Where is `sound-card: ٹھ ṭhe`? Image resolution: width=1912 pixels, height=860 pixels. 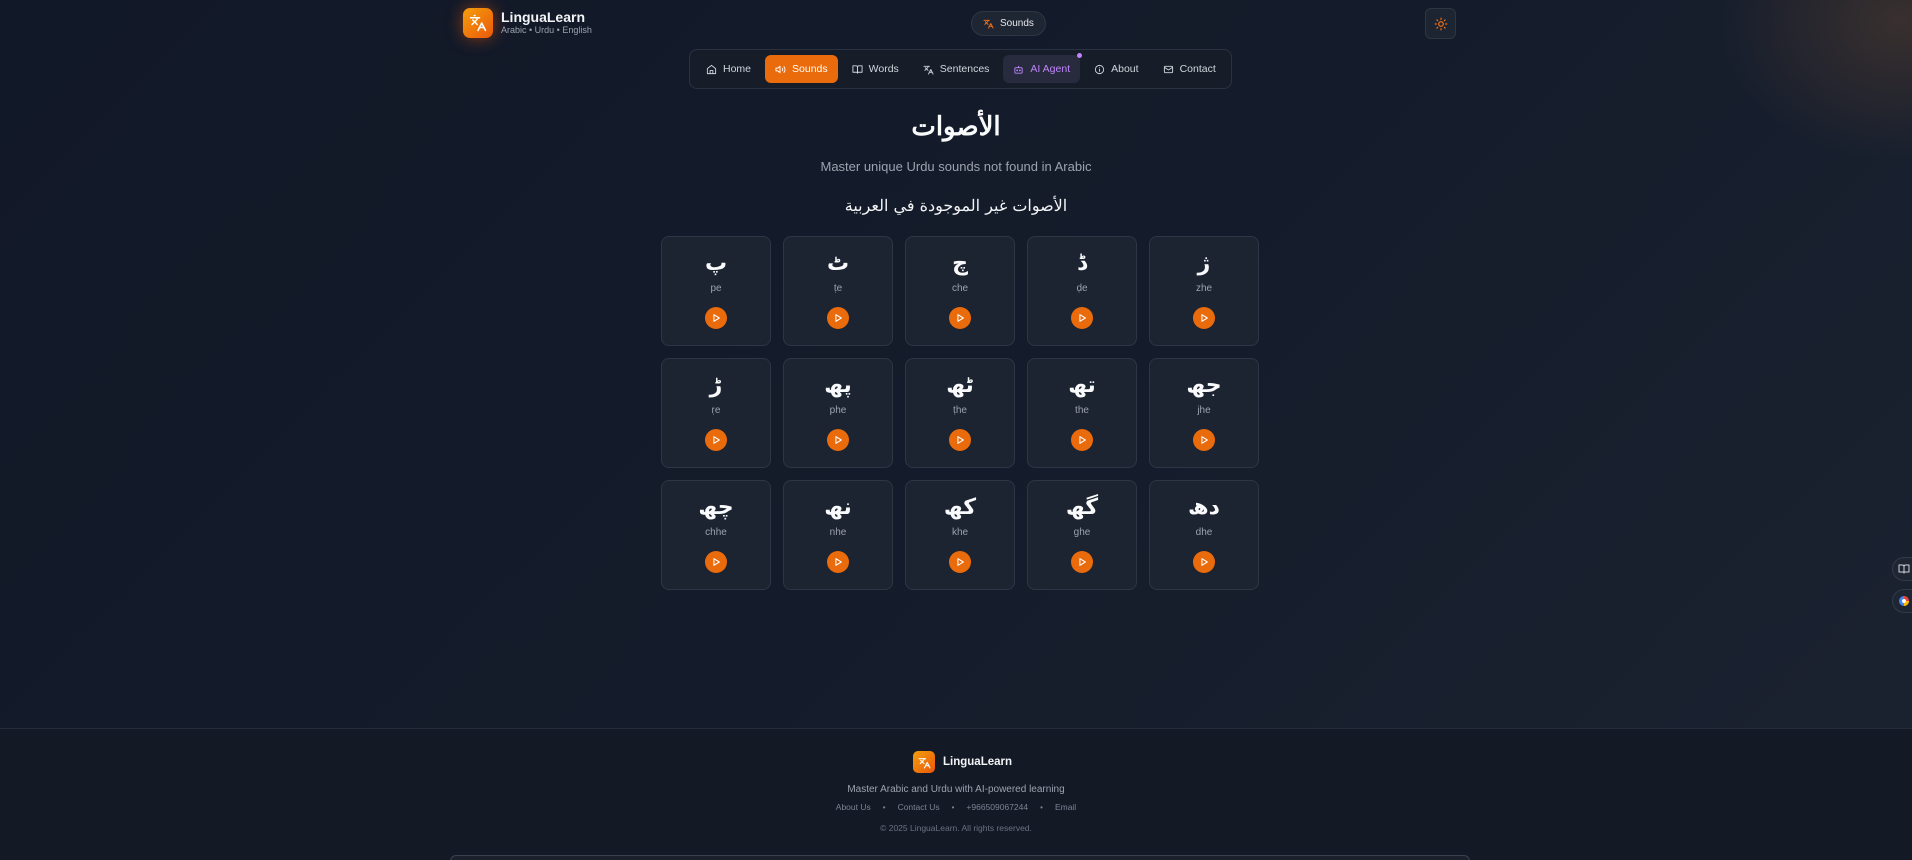
sound-card: ٹھ ṭhe is located at coordinates (960, 413).